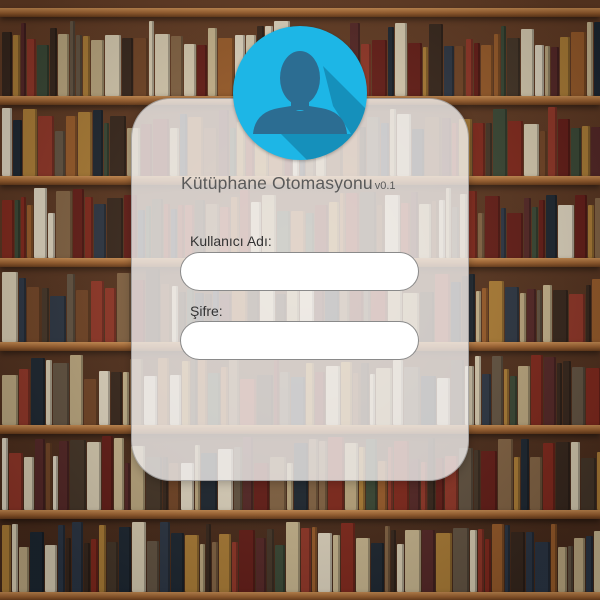 This screenshot has height=600, width=600. I want to click on username-input, so click(299, 271).